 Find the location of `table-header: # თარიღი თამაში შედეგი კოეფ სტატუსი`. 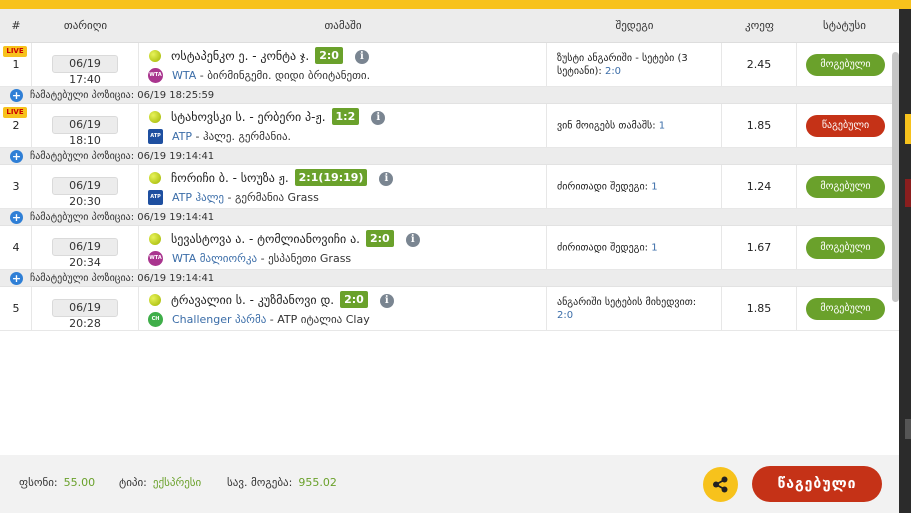

table-header: # თარიღი თამაში შედეგი კოეფ სტატუსი is located at coordinates (449, 26).